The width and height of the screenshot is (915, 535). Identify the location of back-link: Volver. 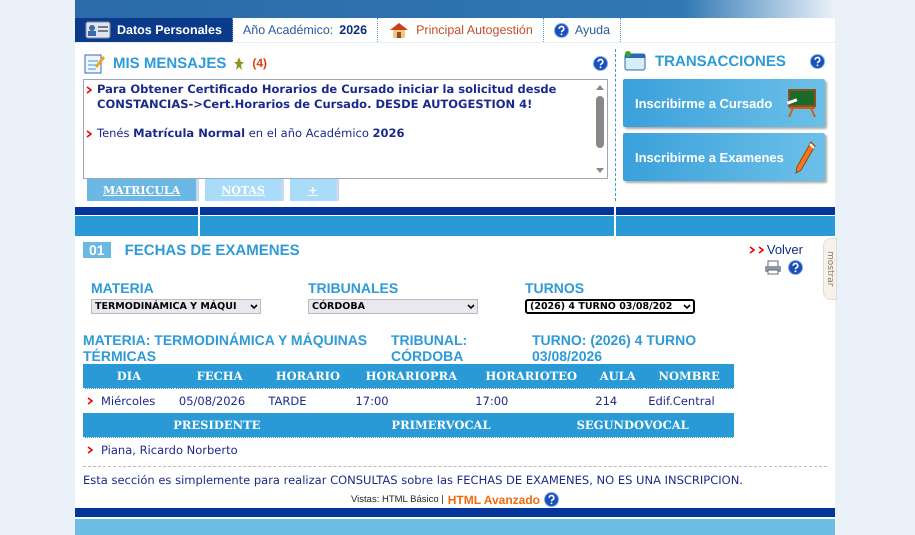
(775, 249).